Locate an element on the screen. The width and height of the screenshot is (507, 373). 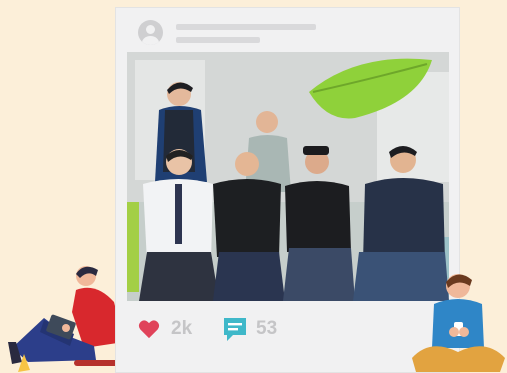
username-placeholder is located at coordinates (246, 27).